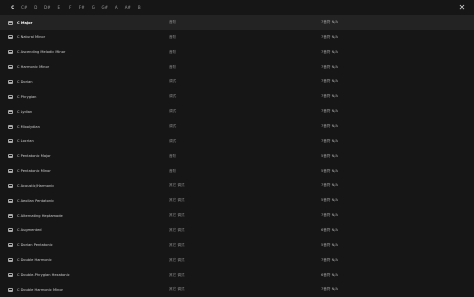  I want to click on note-button: E, so click(59, 7).